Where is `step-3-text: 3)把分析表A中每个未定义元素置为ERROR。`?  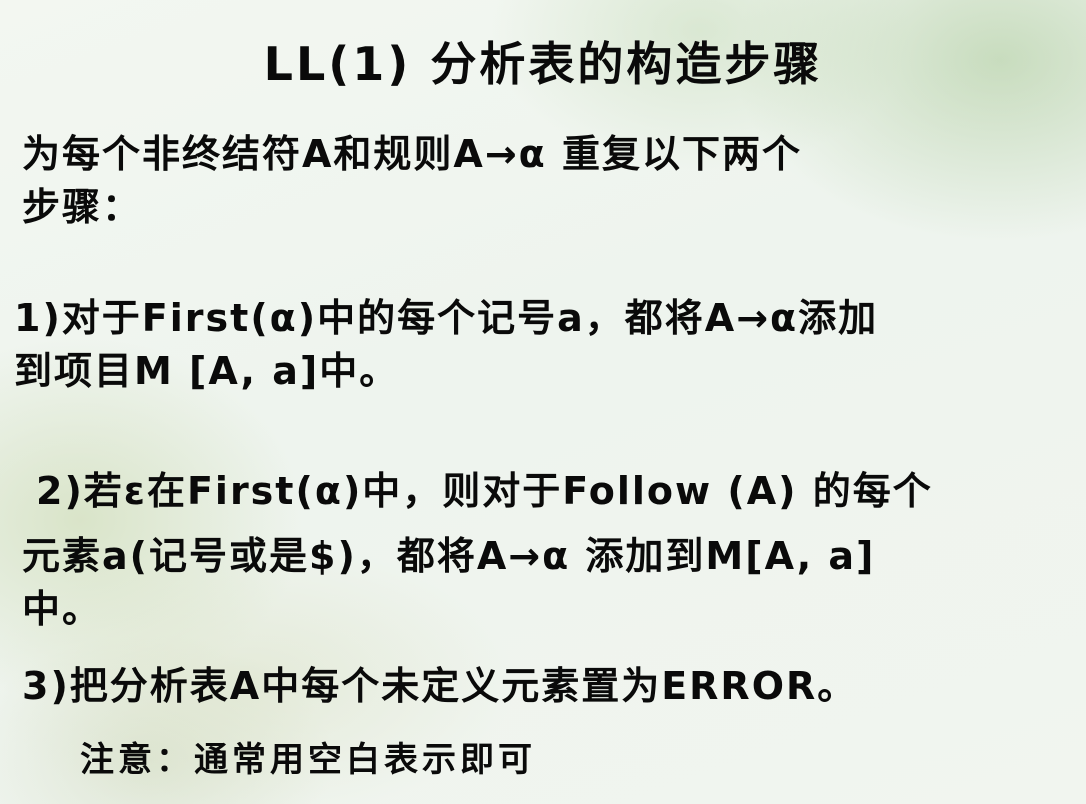 step-3-text: 3)把分析表A中每个未定义元素置为ERROR。 is located at coordinates (440, 686).